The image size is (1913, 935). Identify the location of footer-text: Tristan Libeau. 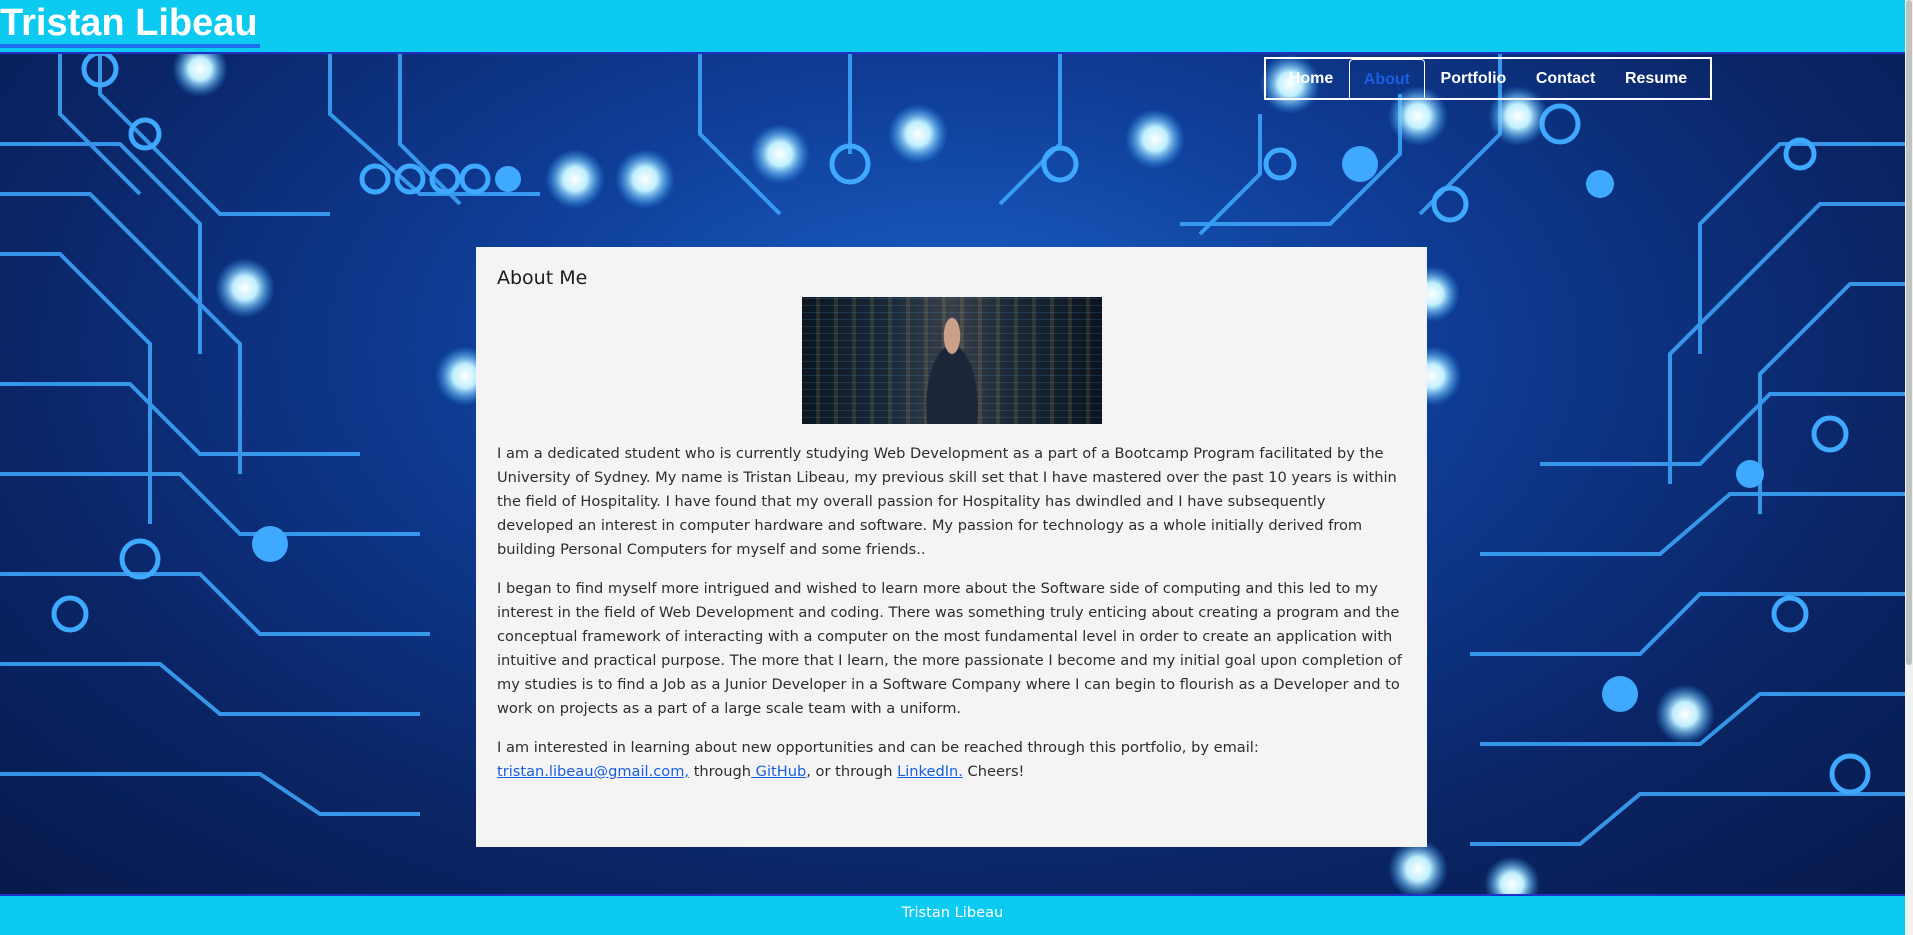
(952, 912).